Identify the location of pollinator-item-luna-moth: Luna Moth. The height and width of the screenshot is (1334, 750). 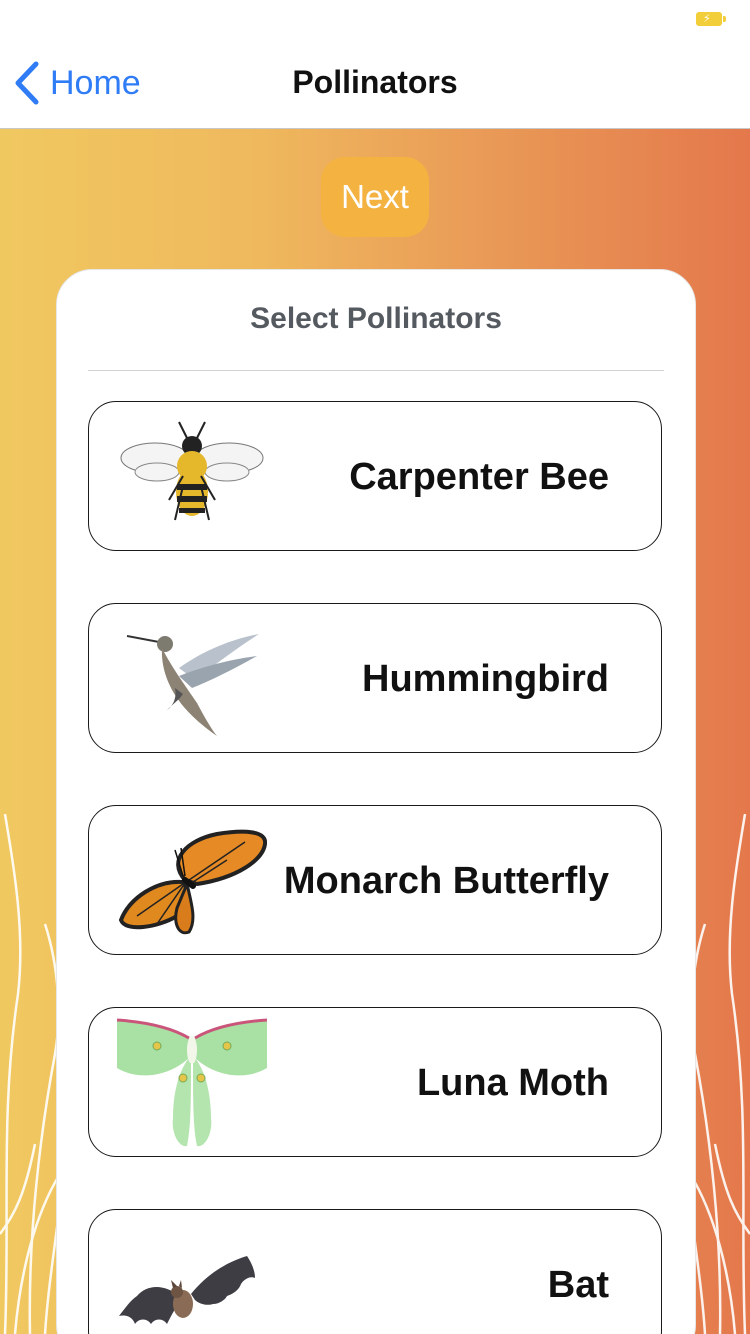
(375, 1082).